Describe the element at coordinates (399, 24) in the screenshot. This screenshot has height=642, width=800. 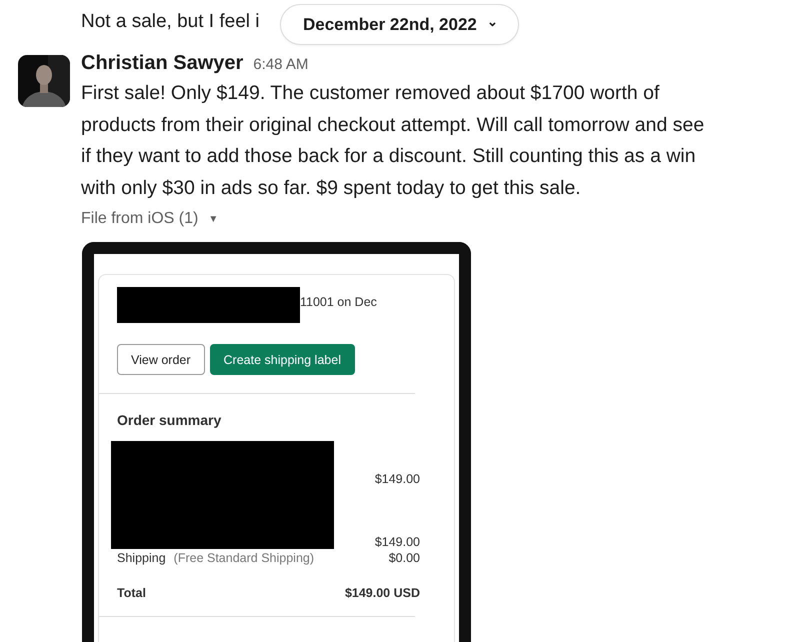
I see `date-divider-button: December 22nd, 2022 ⌄` at that location.